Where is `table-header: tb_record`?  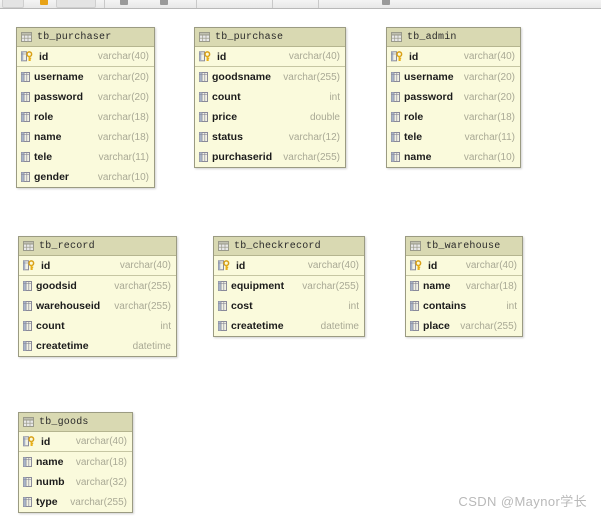
table-header: tb_record is located at coordinates (97, 246).